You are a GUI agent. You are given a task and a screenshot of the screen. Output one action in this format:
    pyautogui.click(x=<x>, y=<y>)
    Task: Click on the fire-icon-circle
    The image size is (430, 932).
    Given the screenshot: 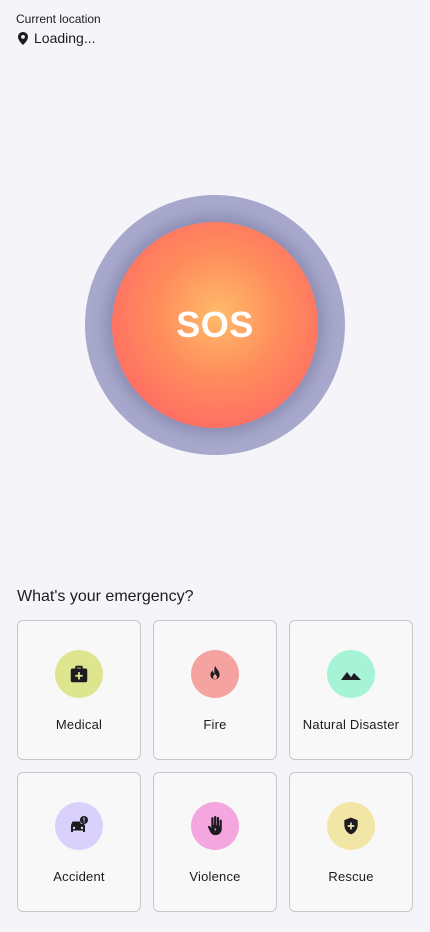 What is the action you would take?
    pyautogui.click(x=215, y=674)
    